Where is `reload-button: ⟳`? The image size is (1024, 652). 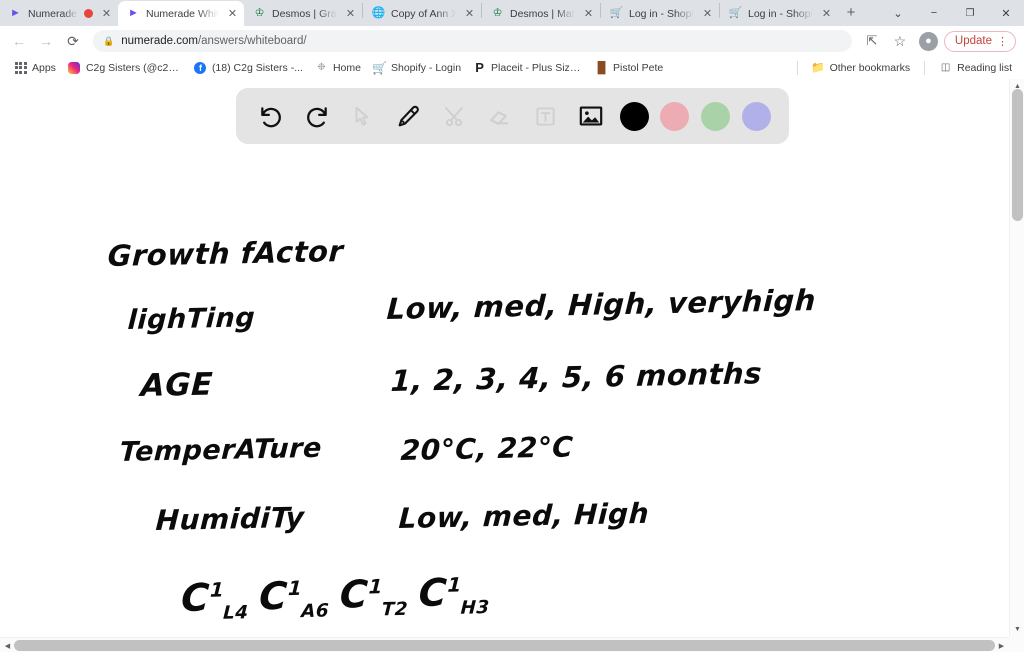
reload-button: ⟳ is located at coordinates (73, 41).